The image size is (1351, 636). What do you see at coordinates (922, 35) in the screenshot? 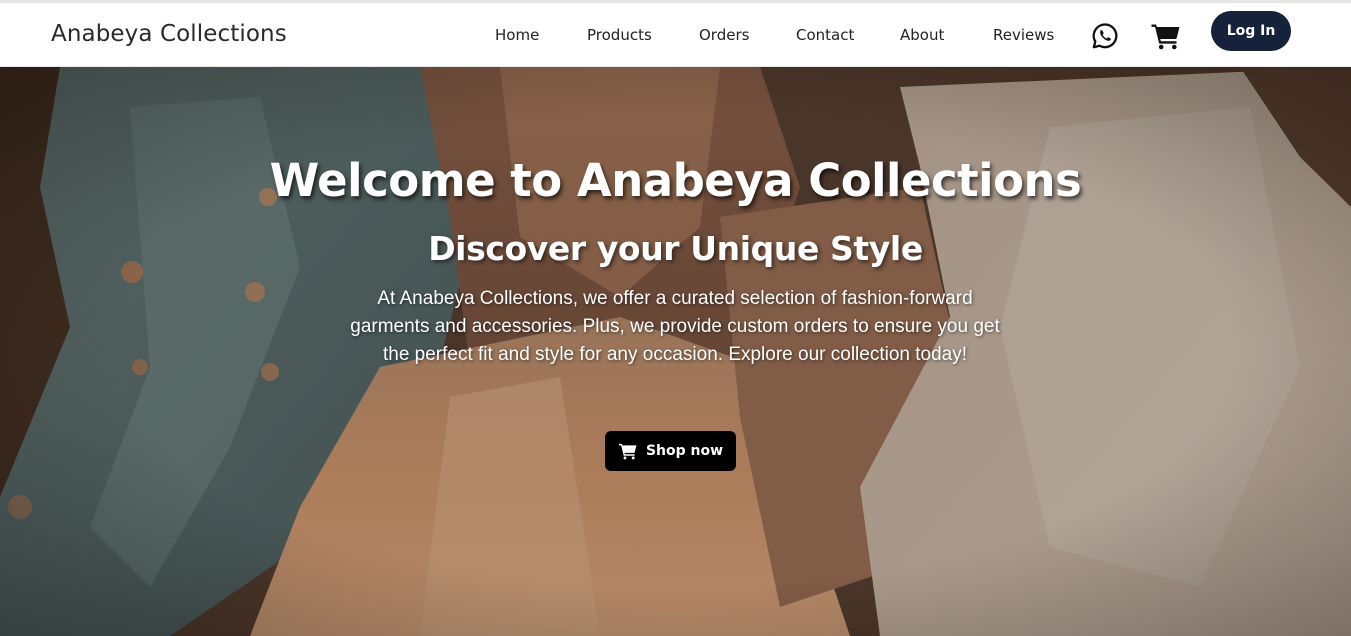
I see `nav-link-about: About` at bounding box center [922, 35].